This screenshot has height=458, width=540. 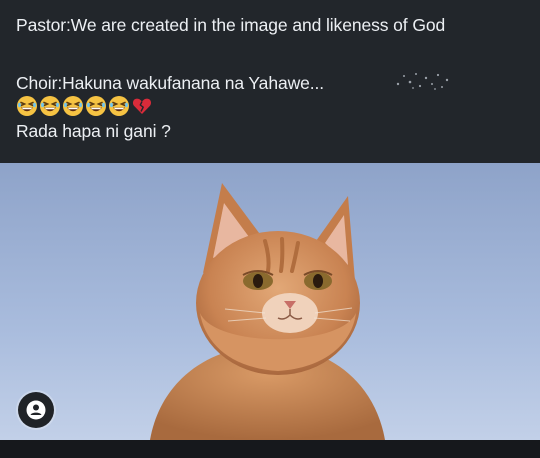 I want to click on user-avatar-icon, so click(x=36, y=410).